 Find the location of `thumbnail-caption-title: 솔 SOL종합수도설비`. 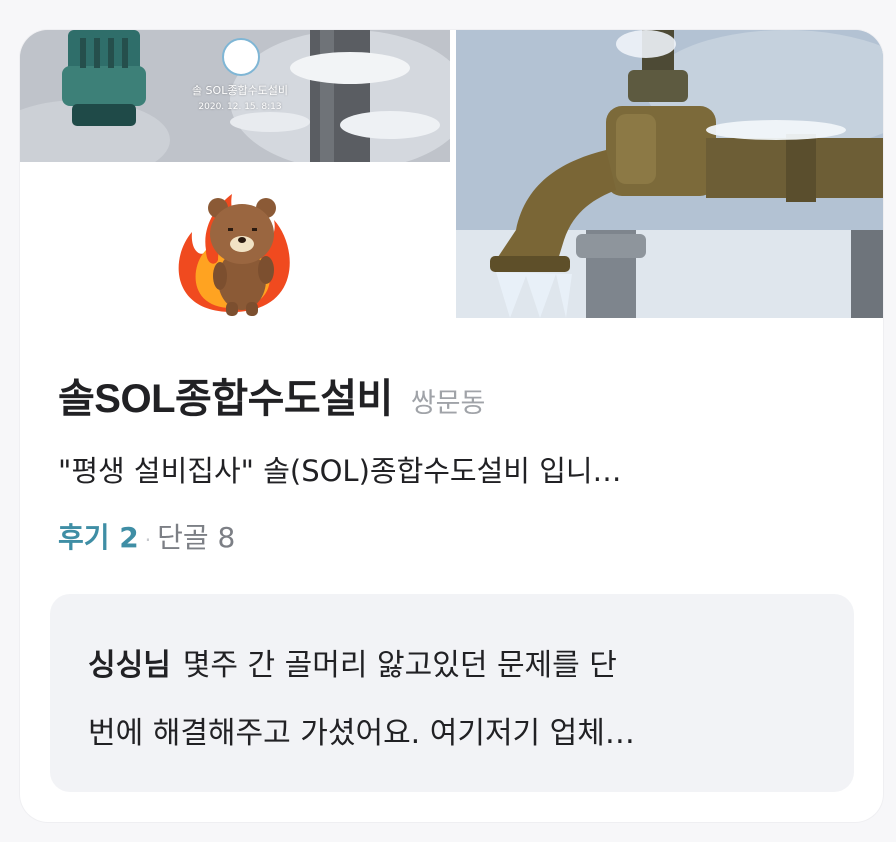

thumbnail-caption-title: 솔 SOL종합수도설비 is located at coordinates (240, 90).